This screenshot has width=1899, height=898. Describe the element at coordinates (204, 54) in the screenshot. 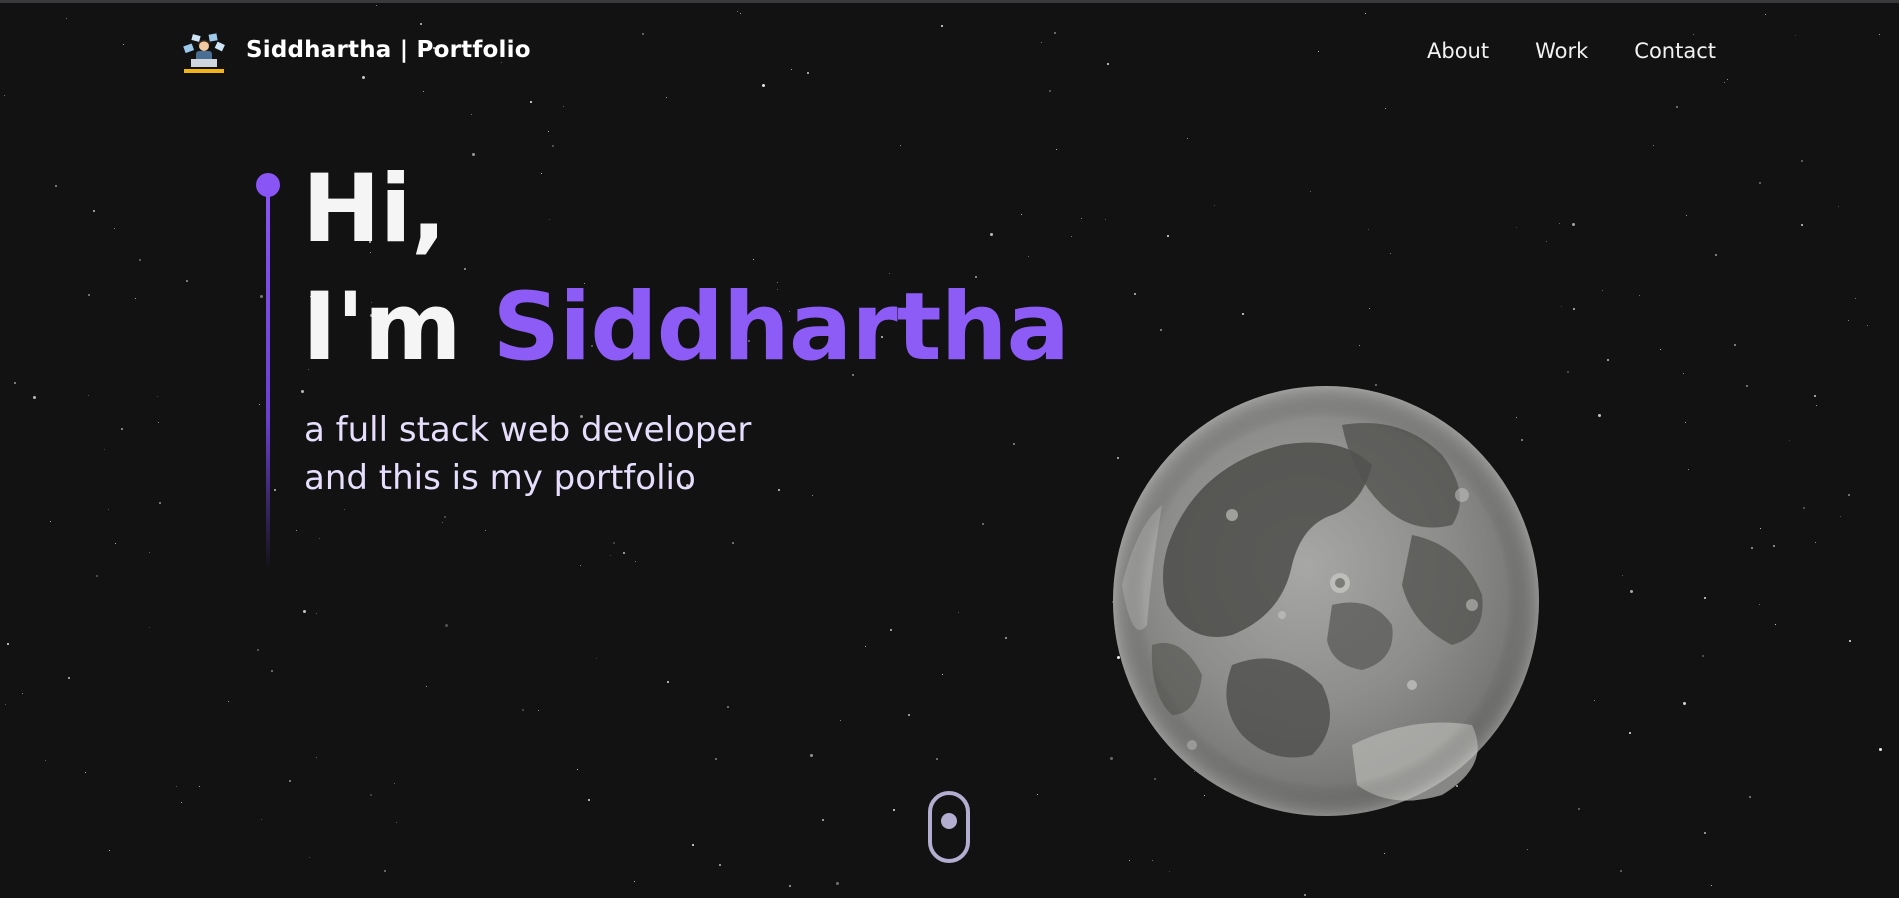

I see `developer-logo-icon` at that location.